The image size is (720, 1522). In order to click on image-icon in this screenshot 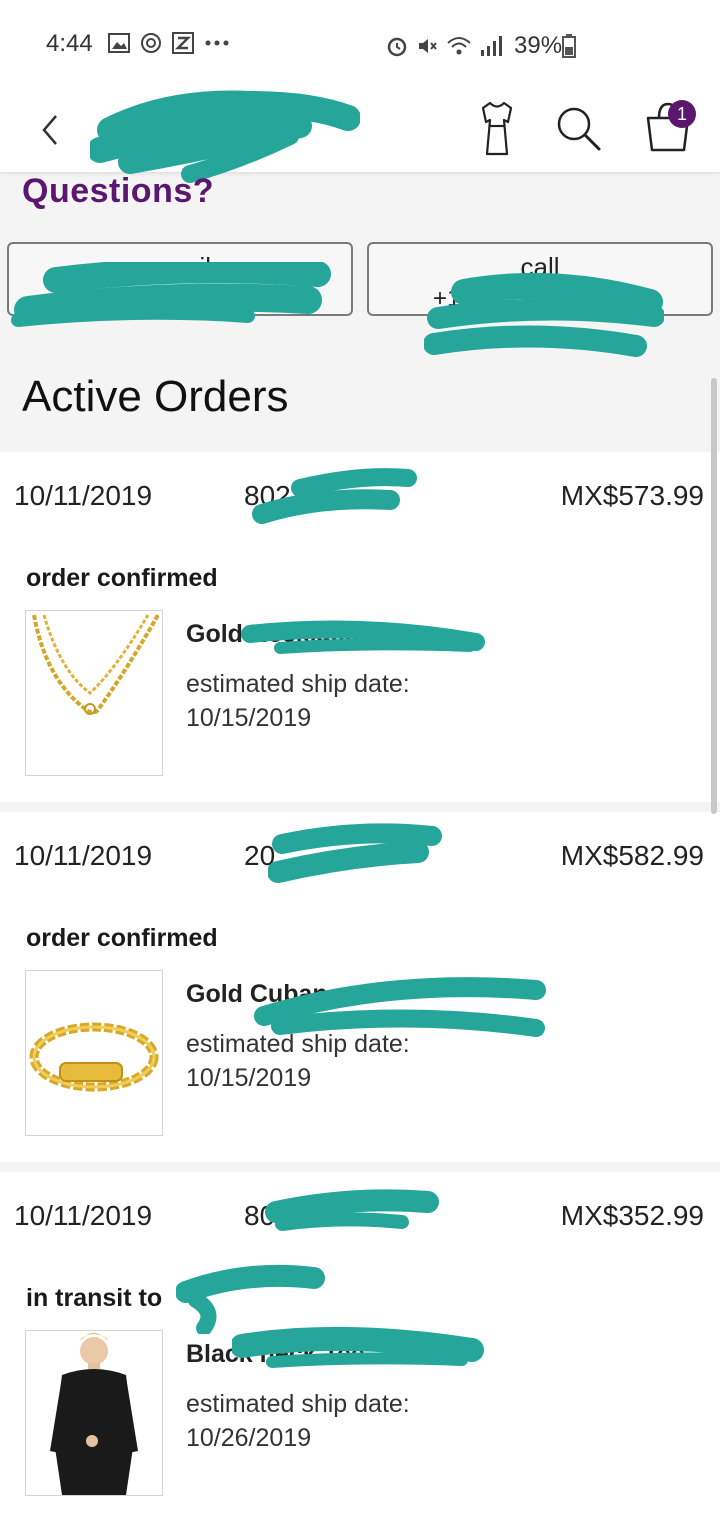, I will do `click(119, 43)`.